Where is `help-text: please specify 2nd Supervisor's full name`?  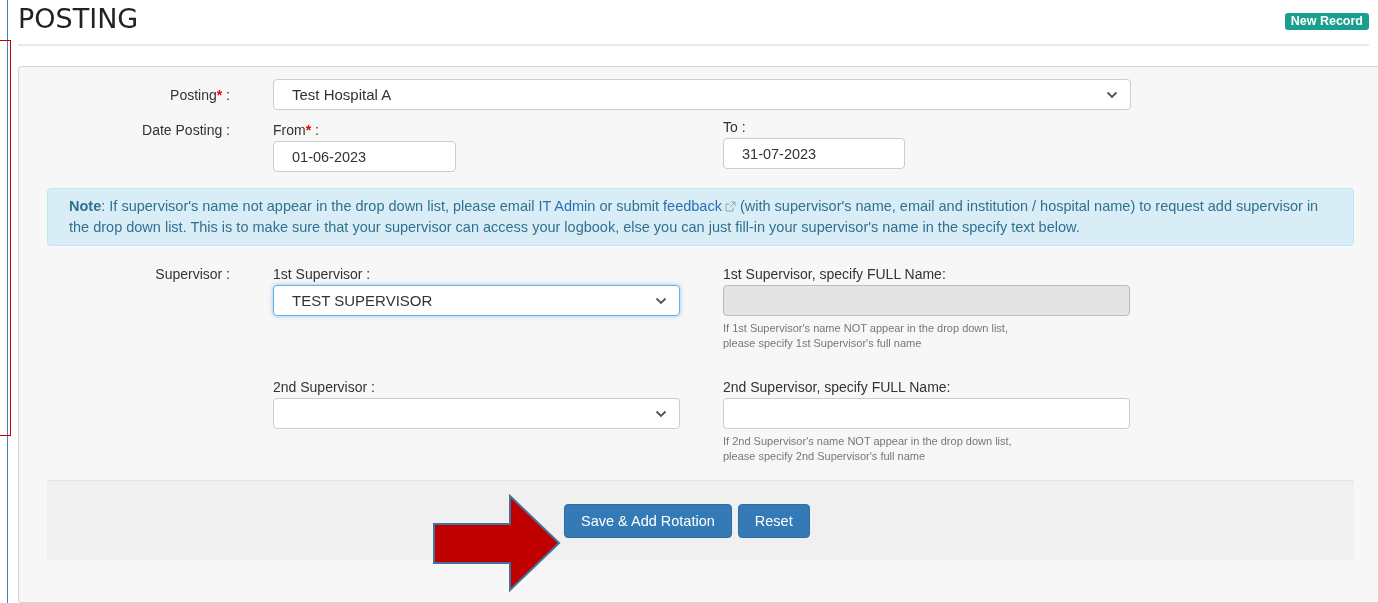 help-text: please specify 2nd Supervisor's full name is located at coordinates (825, 456).